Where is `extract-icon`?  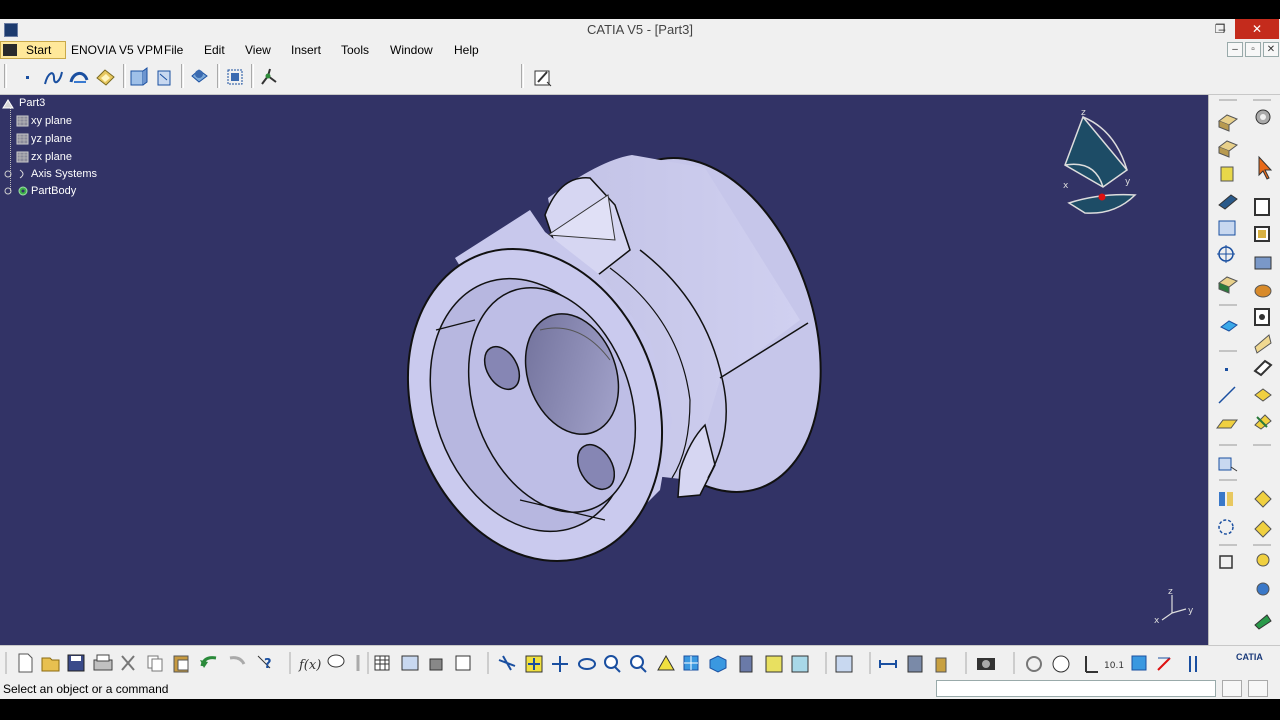
extract-icon is located at coordinates (139, 77).